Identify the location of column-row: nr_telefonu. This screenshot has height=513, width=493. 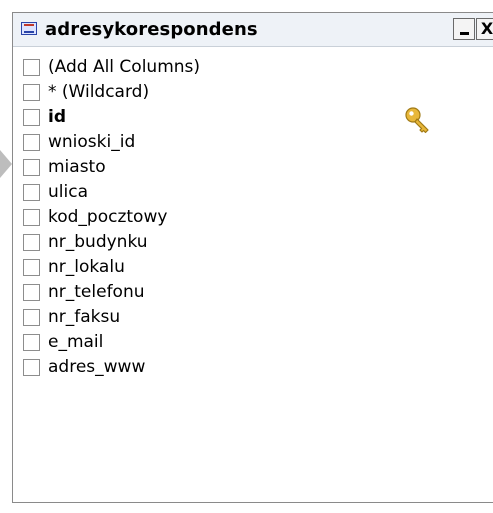
(253, 292).